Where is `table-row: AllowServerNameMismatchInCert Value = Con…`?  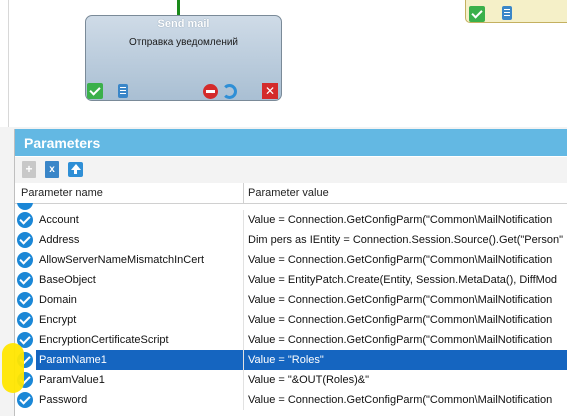 table-row: AllowServerNameMismatchInCert Value = Con… is located at coordinates (291, 260).